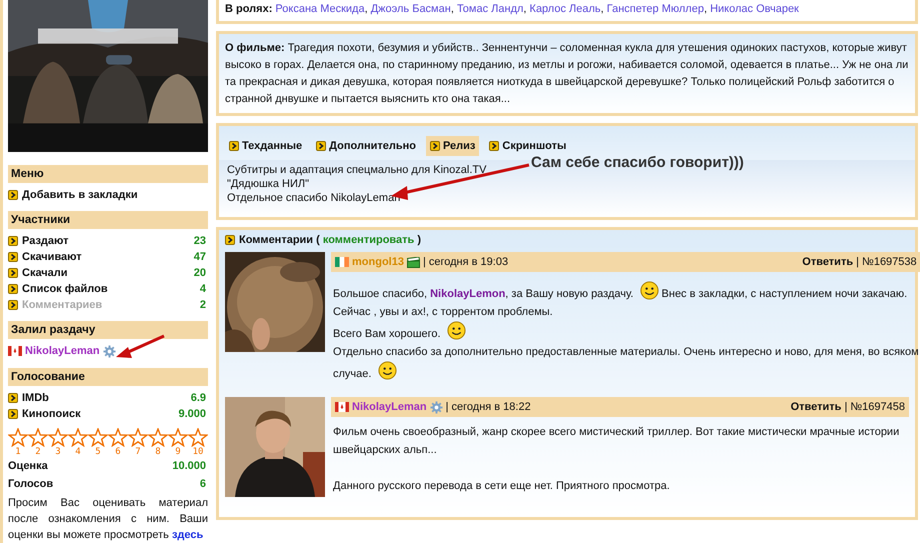 The image size is (920, 543). What do you see at coordinates (31, 484) in the screenshot?
I see `total-label: Голосов` at bounding box center [31, 484].